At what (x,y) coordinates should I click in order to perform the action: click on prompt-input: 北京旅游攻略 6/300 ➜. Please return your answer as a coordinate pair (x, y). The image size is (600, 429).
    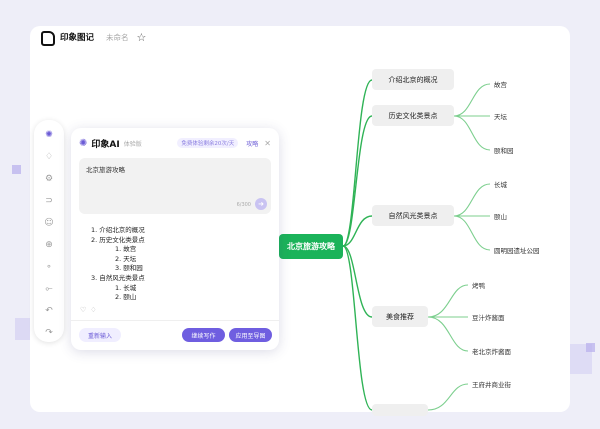
    Looking at the image, I should click on (175, 186).